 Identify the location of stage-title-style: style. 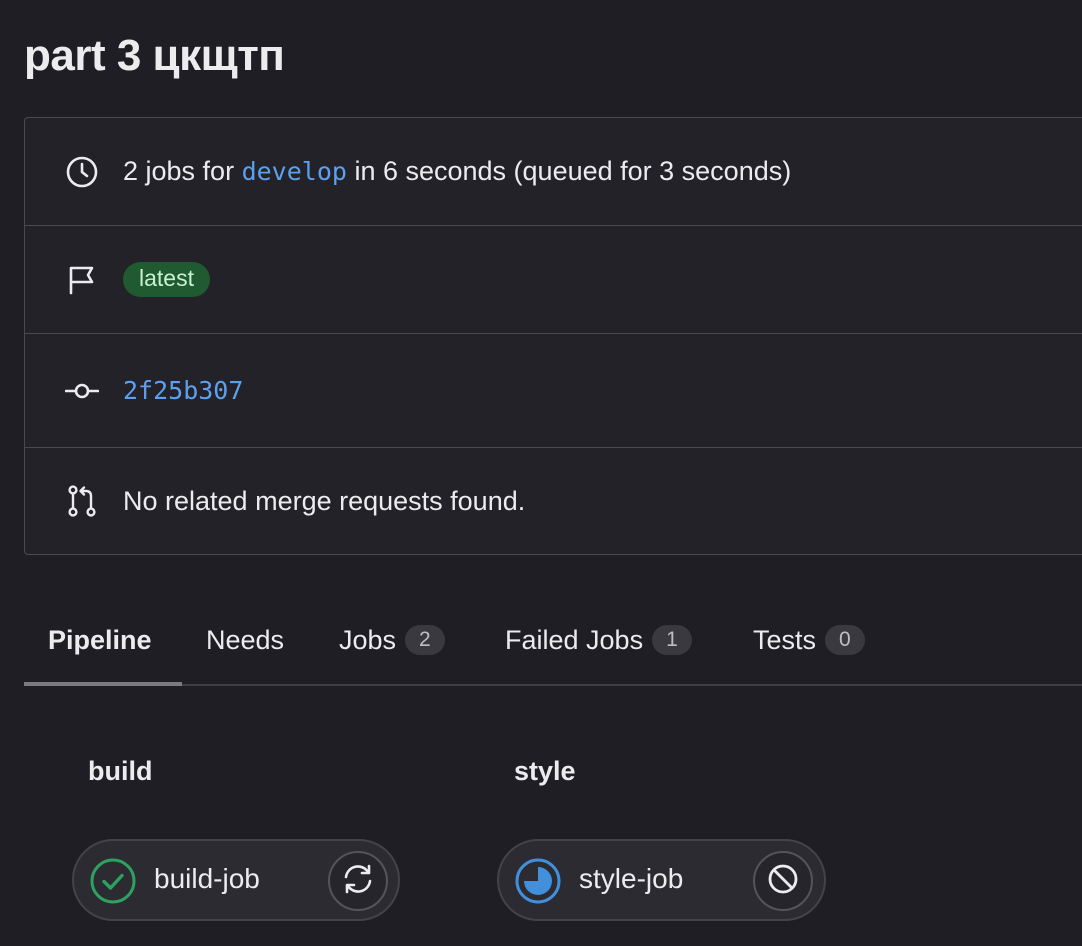
(545, 771).